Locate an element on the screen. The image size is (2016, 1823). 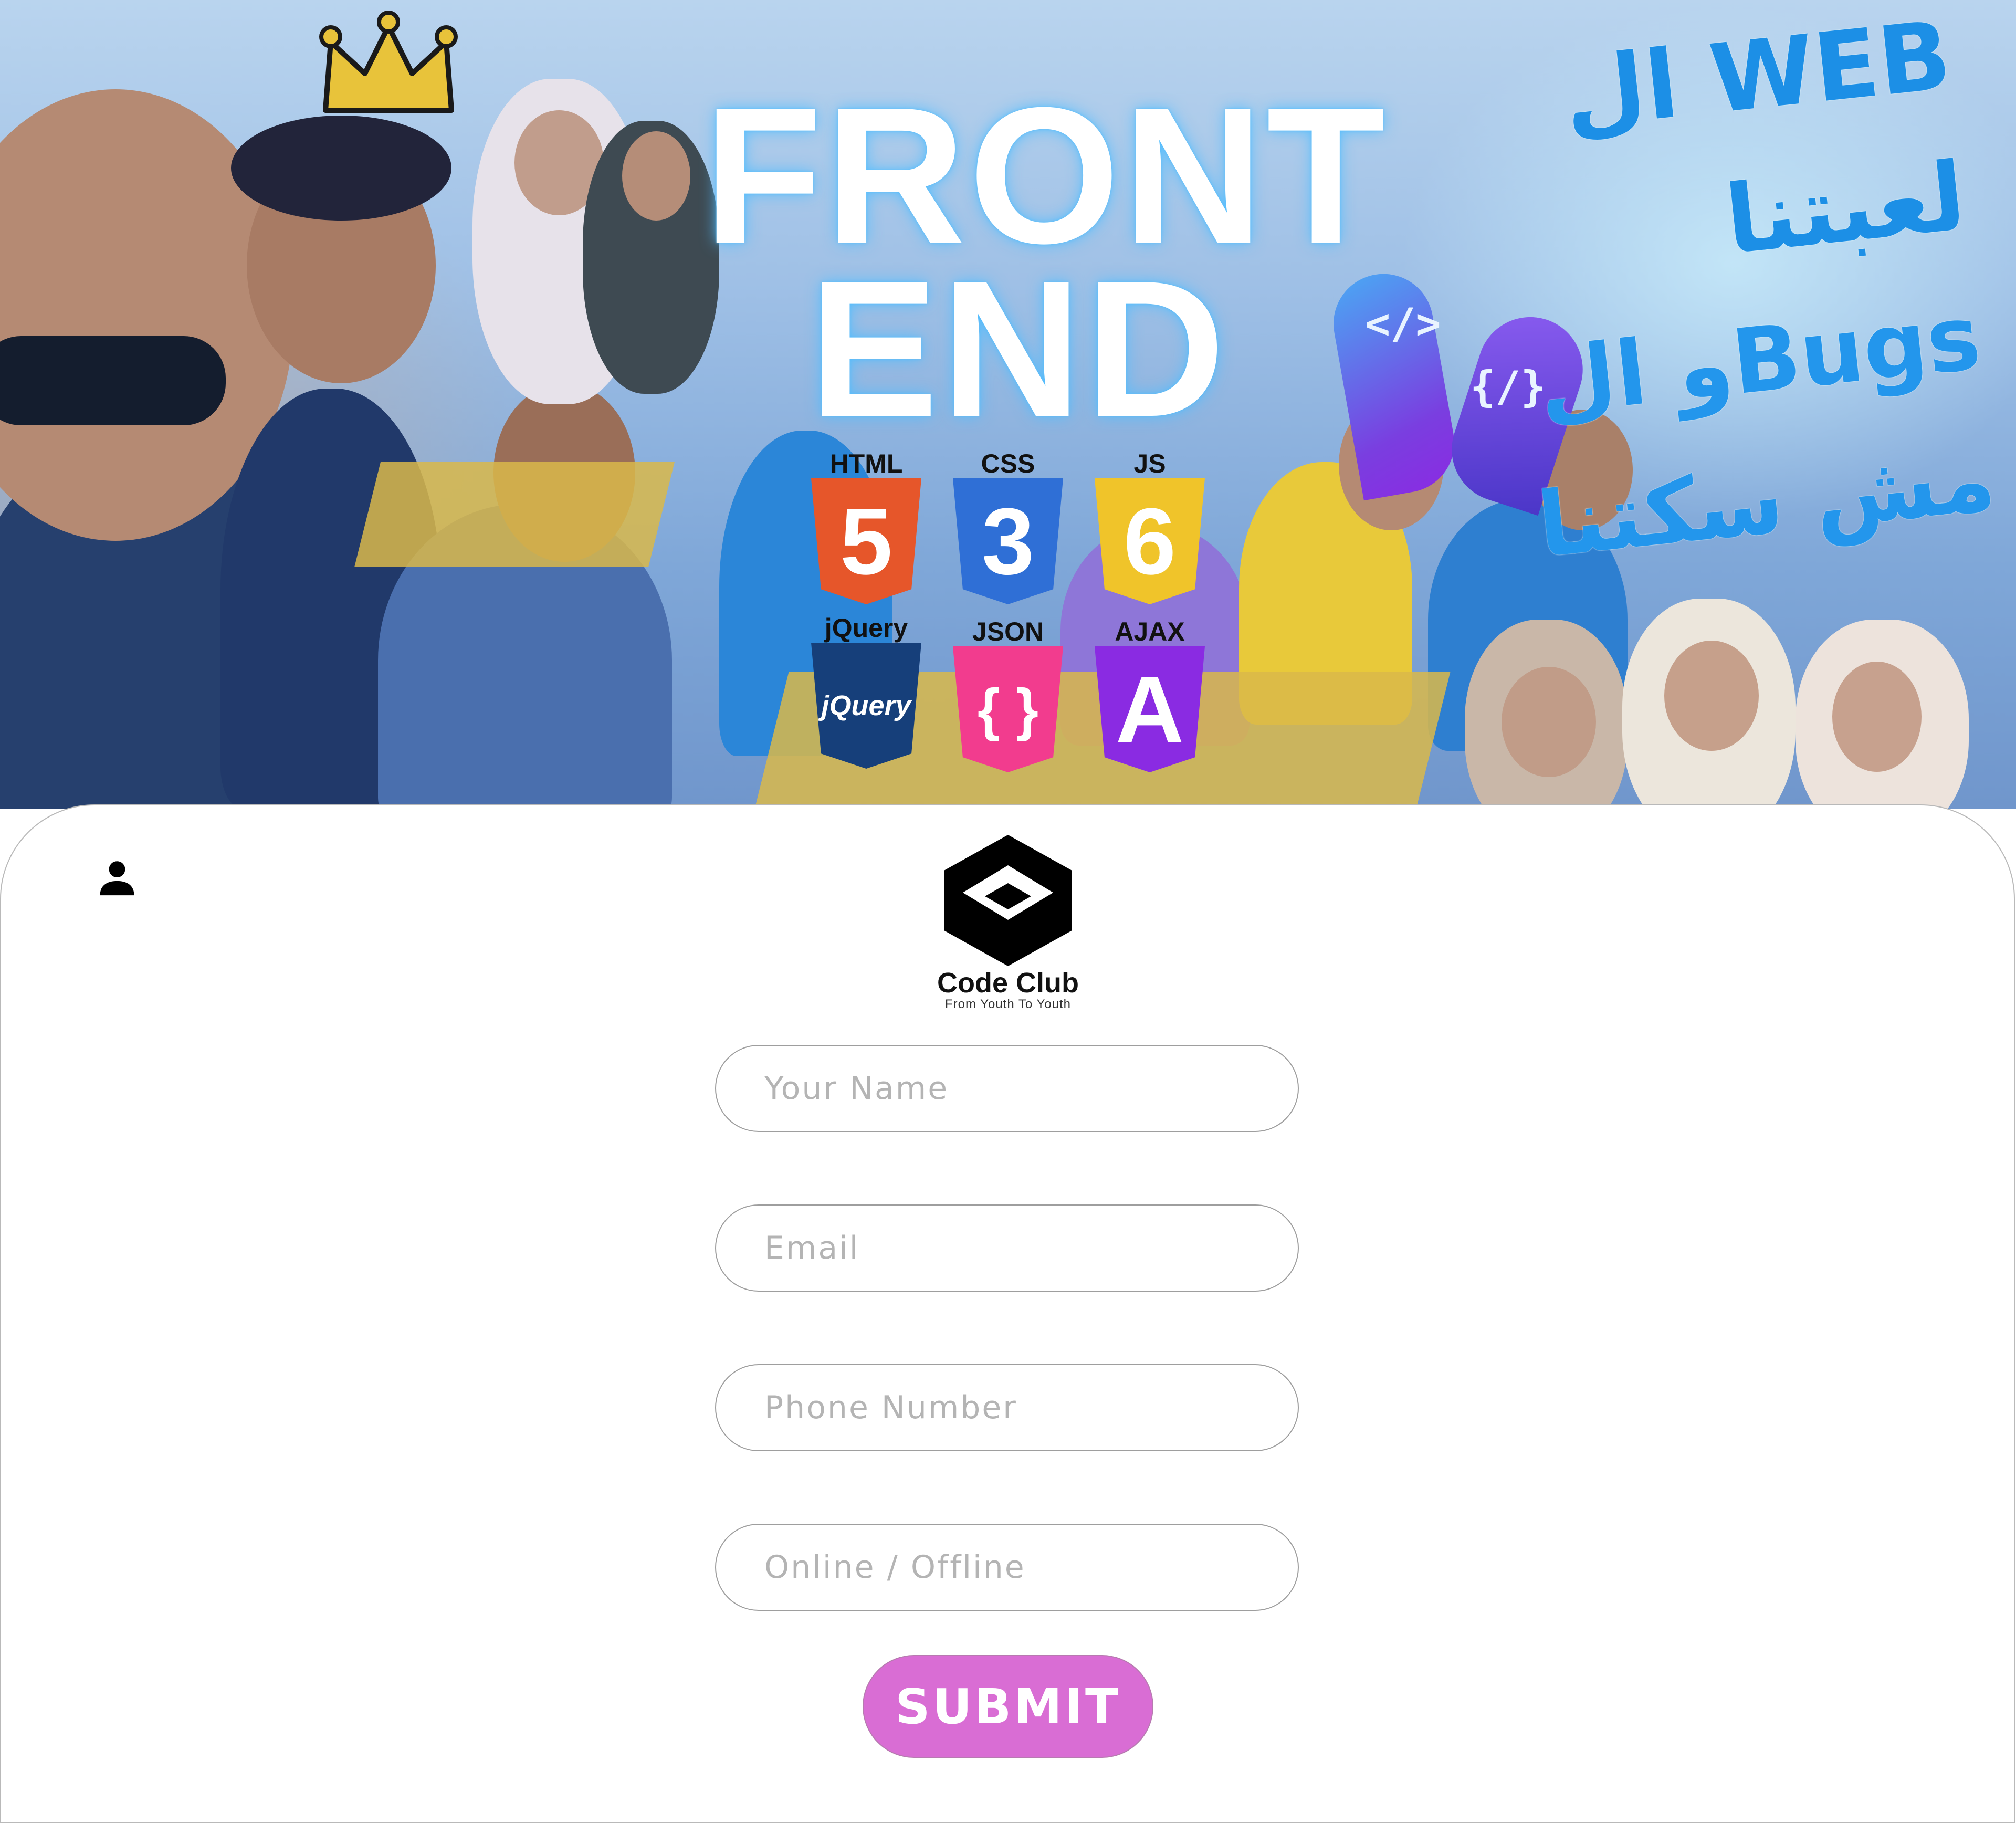
hero-title-line2: END is located at coordinates (1018, 348).